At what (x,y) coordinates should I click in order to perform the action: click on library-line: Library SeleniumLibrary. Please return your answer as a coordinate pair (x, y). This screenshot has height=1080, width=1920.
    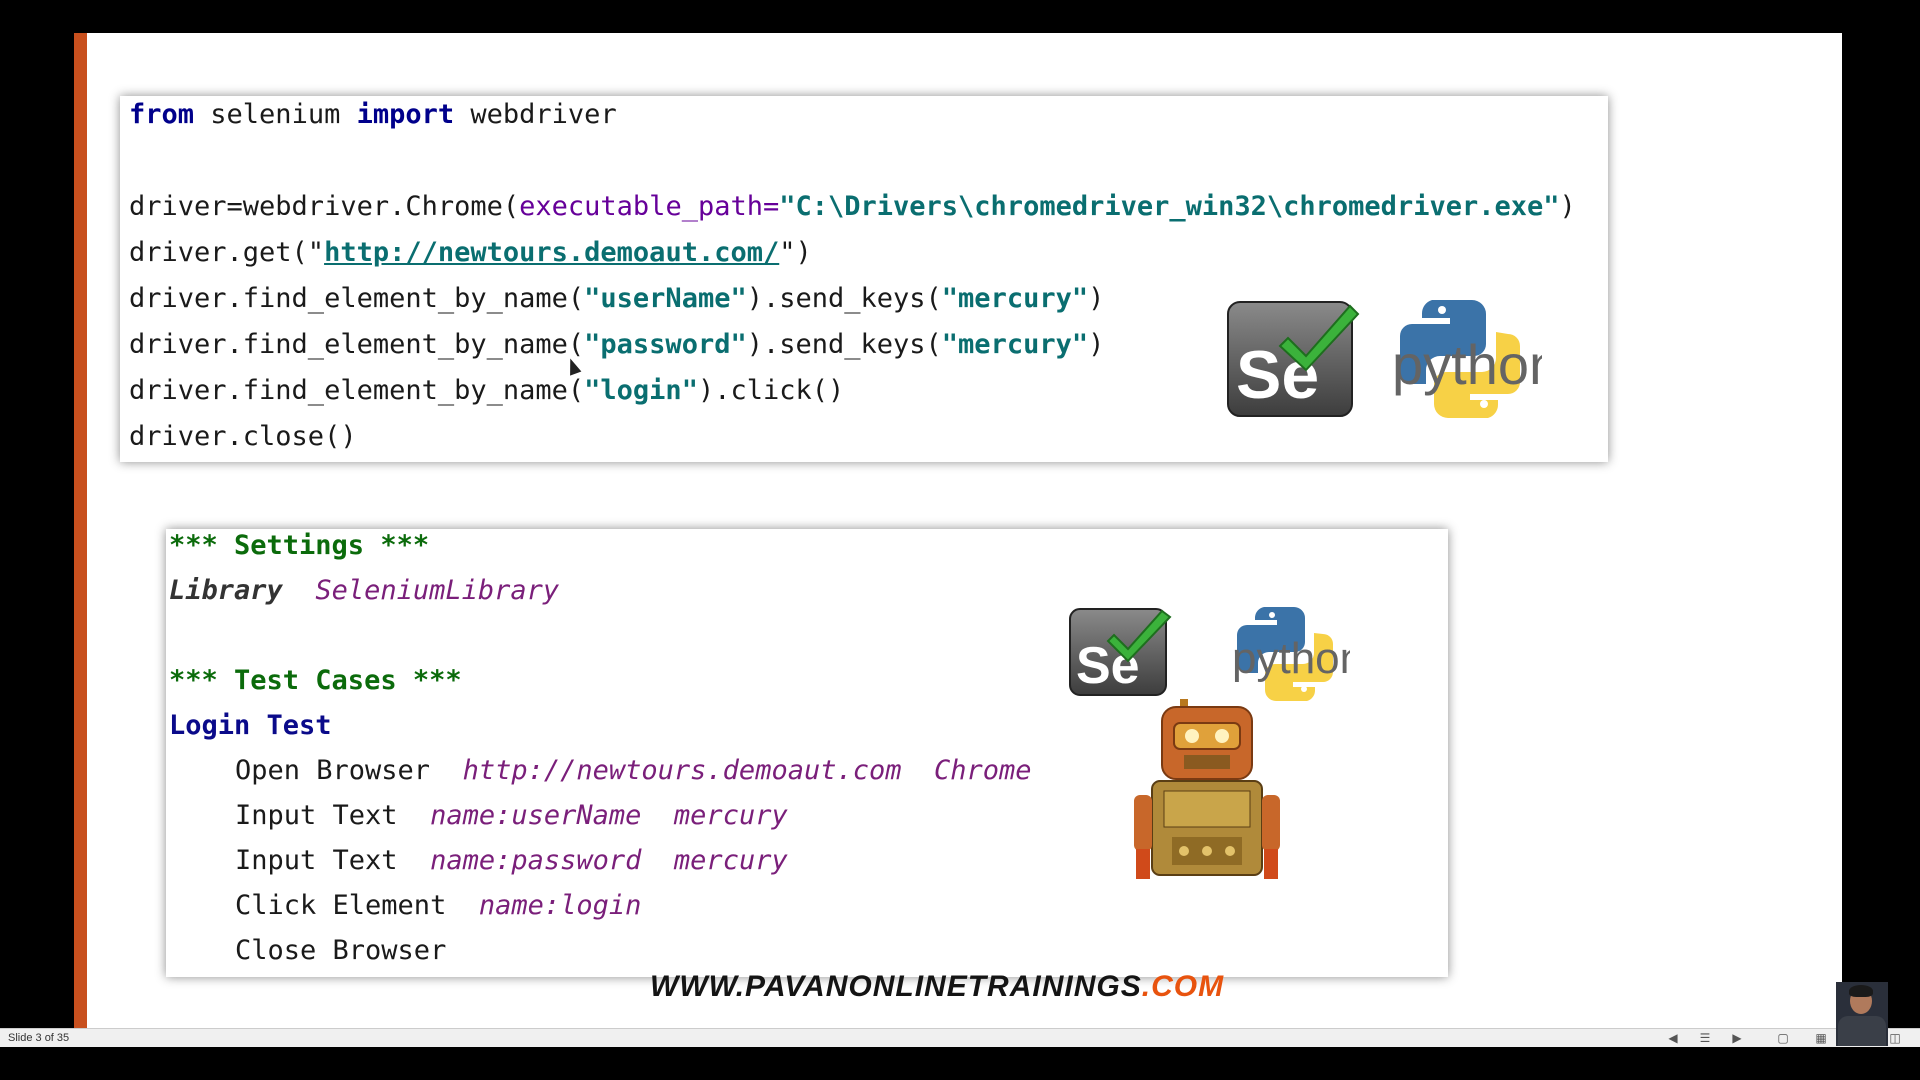
    Looking at the image, I should click on (364, 591).